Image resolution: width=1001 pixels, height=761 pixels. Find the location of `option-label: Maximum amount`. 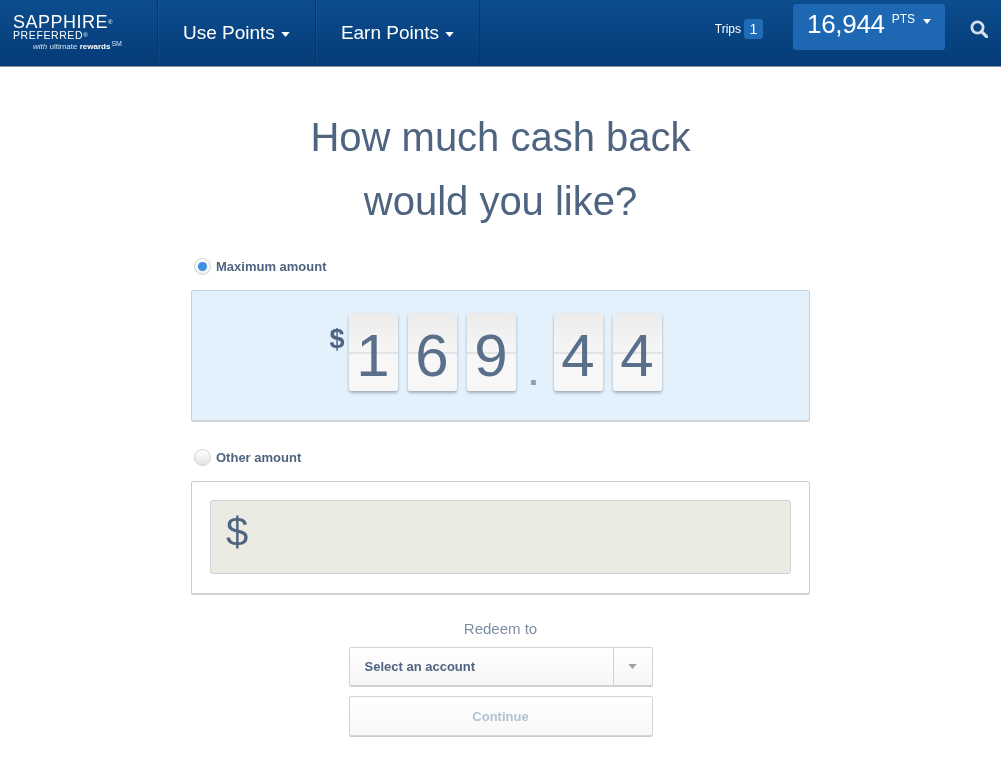

option-label: Maximum amount is located at coordinates (271, 266).